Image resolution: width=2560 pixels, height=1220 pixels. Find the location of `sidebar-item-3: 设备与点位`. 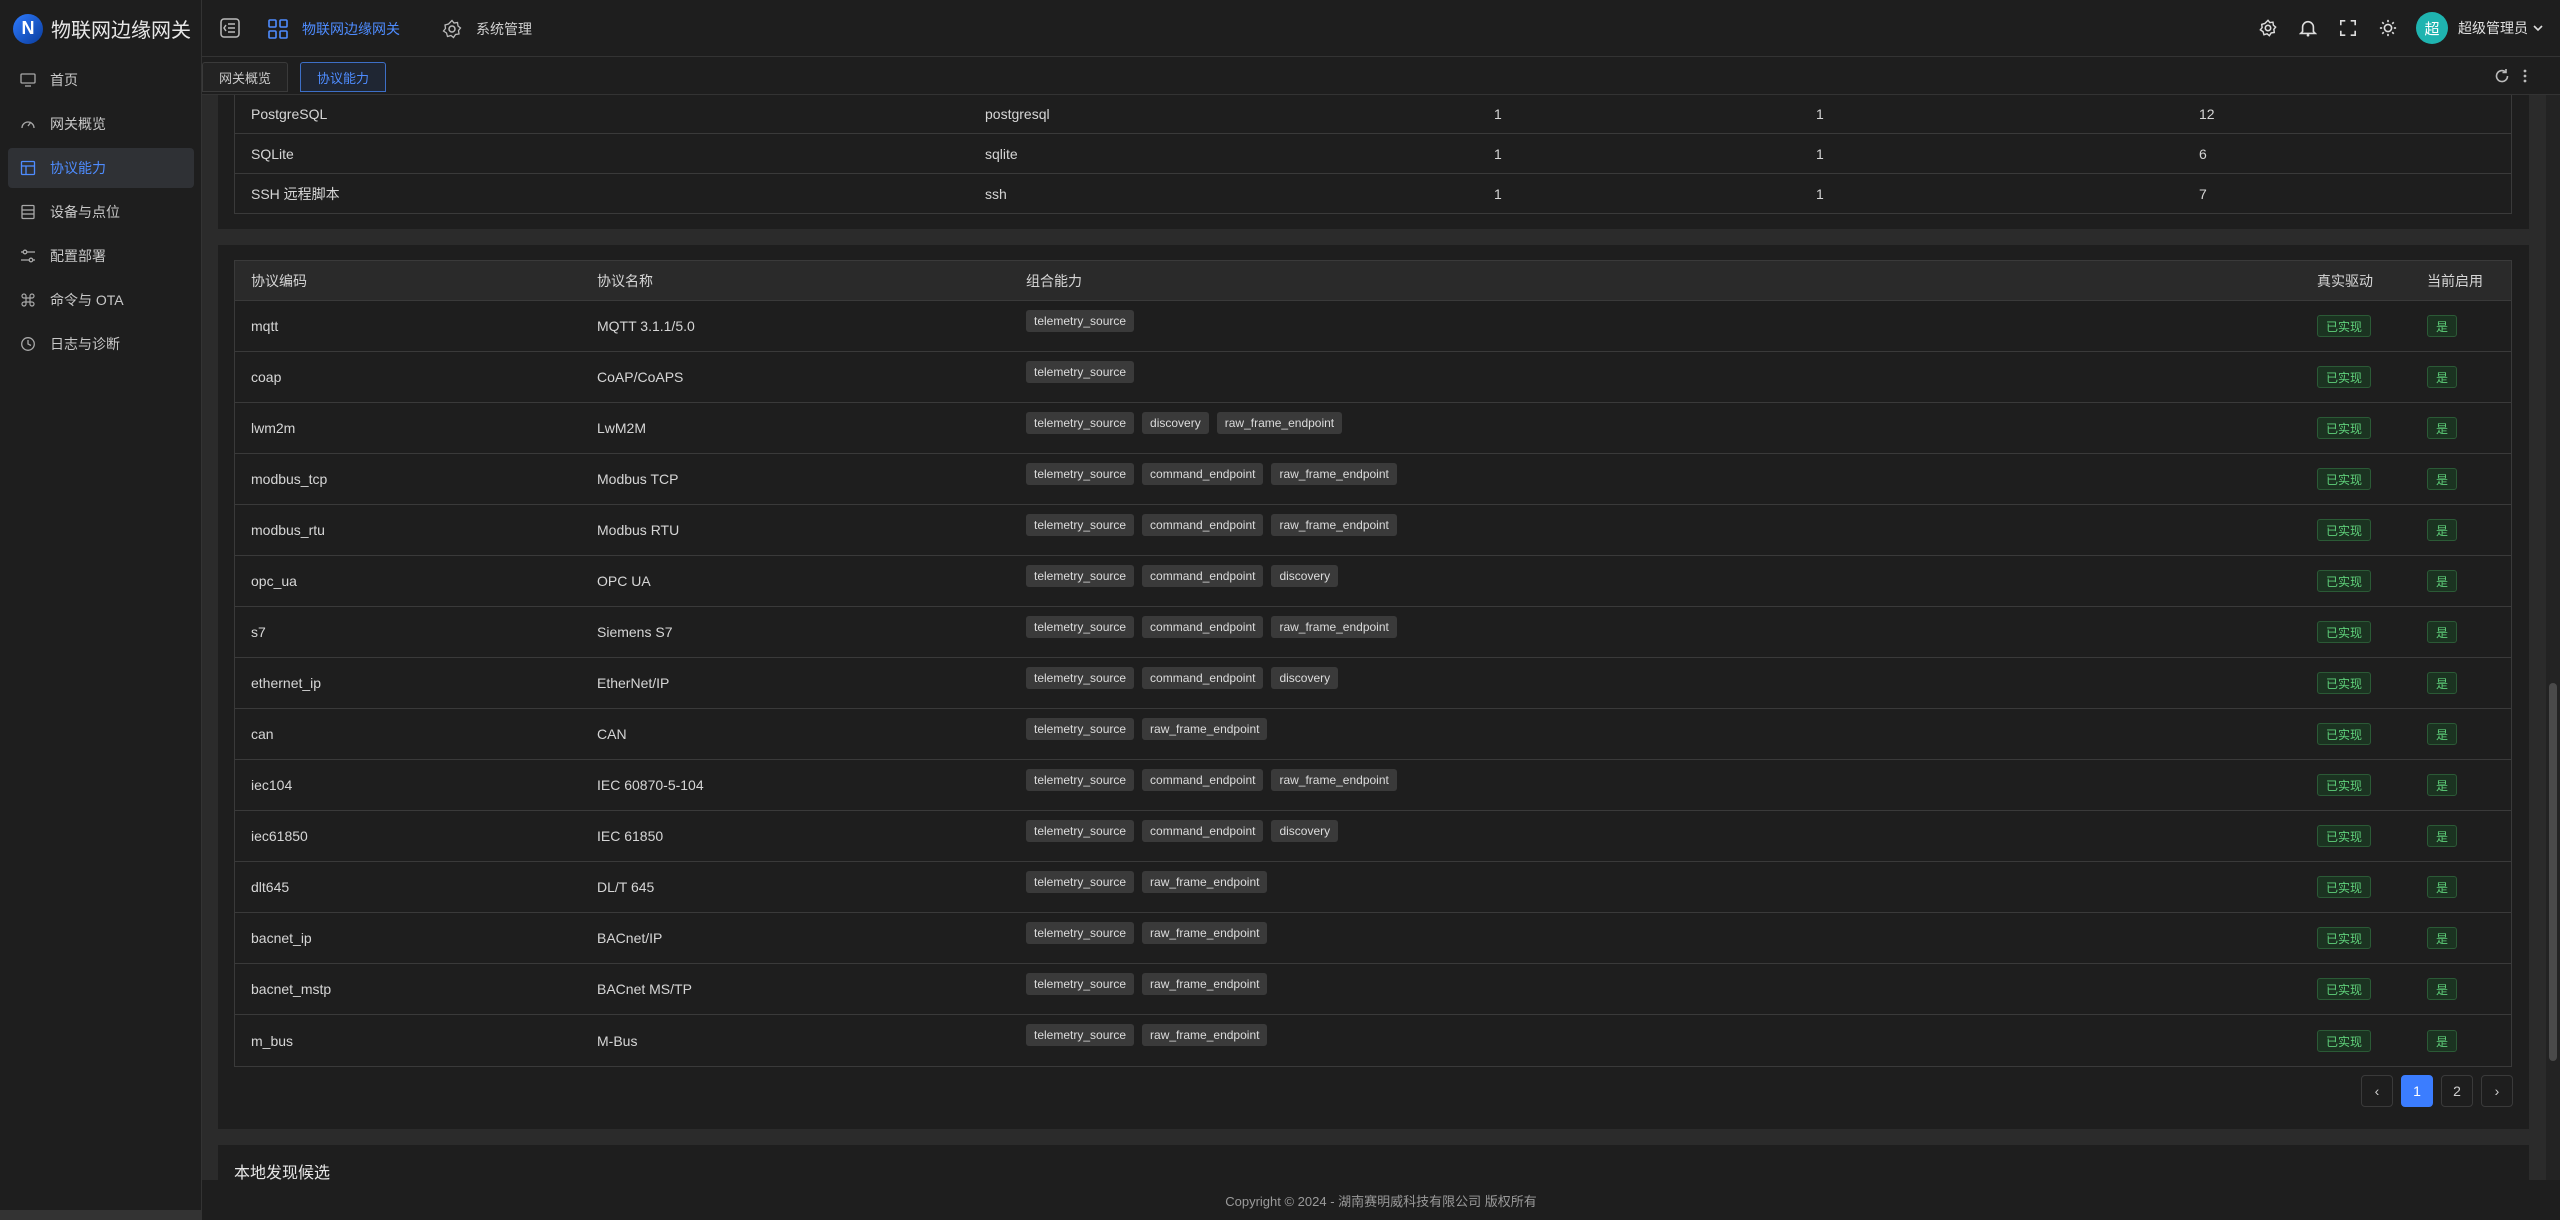

sidebar-item-3: 设备与点位 is located at coordinates (101, 212).